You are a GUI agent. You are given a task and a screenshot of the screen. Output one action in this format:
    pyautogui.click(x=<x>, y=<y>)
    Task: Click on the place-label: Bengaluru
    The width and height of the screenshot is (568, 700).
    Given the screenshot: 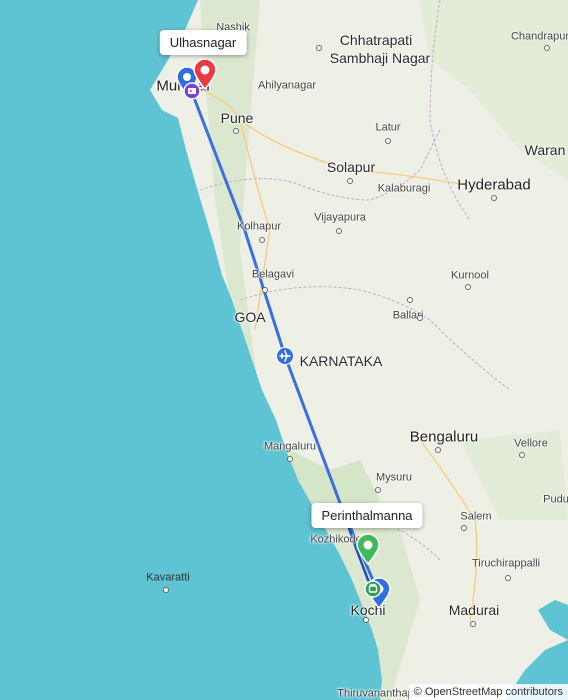 What is the action you would take?
    pyautogui.click(x=444, y=437)
    